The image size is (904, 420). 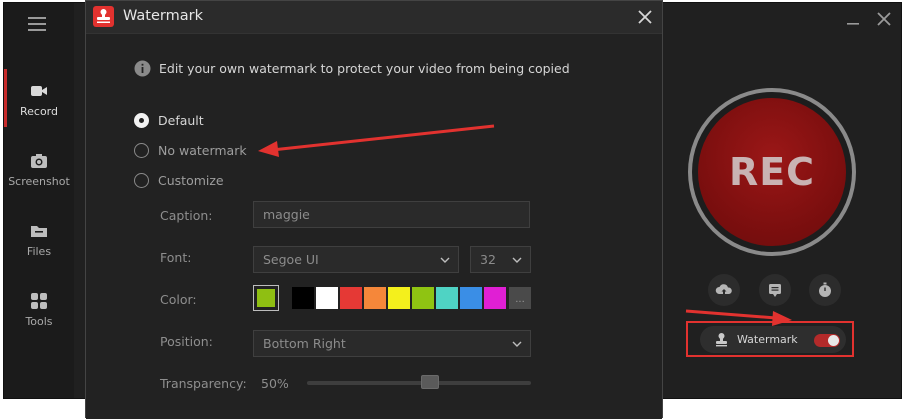 What do you see at coordinates (191, 180) in the screenshot?
I see `radio-label: Customize` at bounding box center [191, 180].